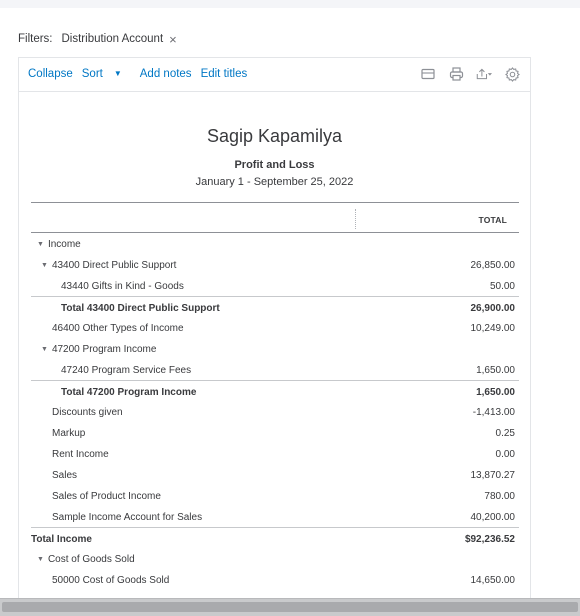 Image resolution: width=580 pixels, height=616 pixels. Describe the element at coordinates (493, 475) in the screenshot. I see `row-amount: 13,870.27` at that location.